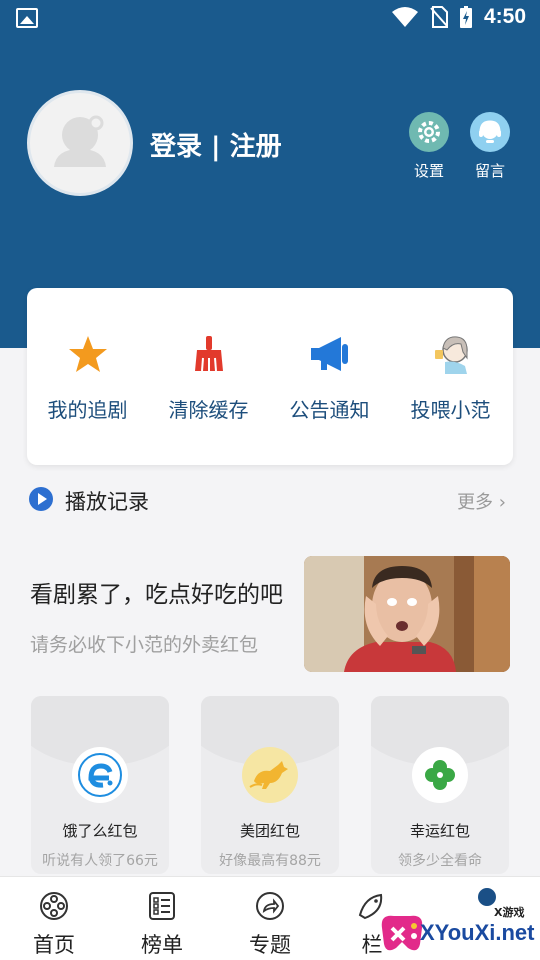  Describe the element at coordinates (100, 831) in the screenshot. I see `coupon-name: 饿了么红包` at that location.